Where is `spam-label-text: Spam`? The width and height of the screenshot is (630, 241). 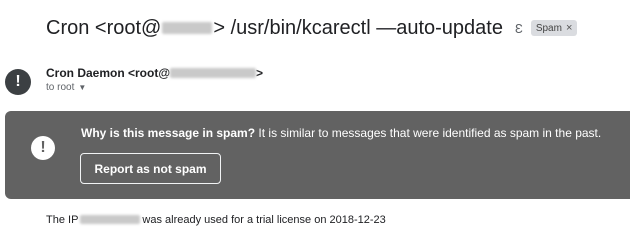
spam-label-text: Spam is located at coordinates (548, 28).